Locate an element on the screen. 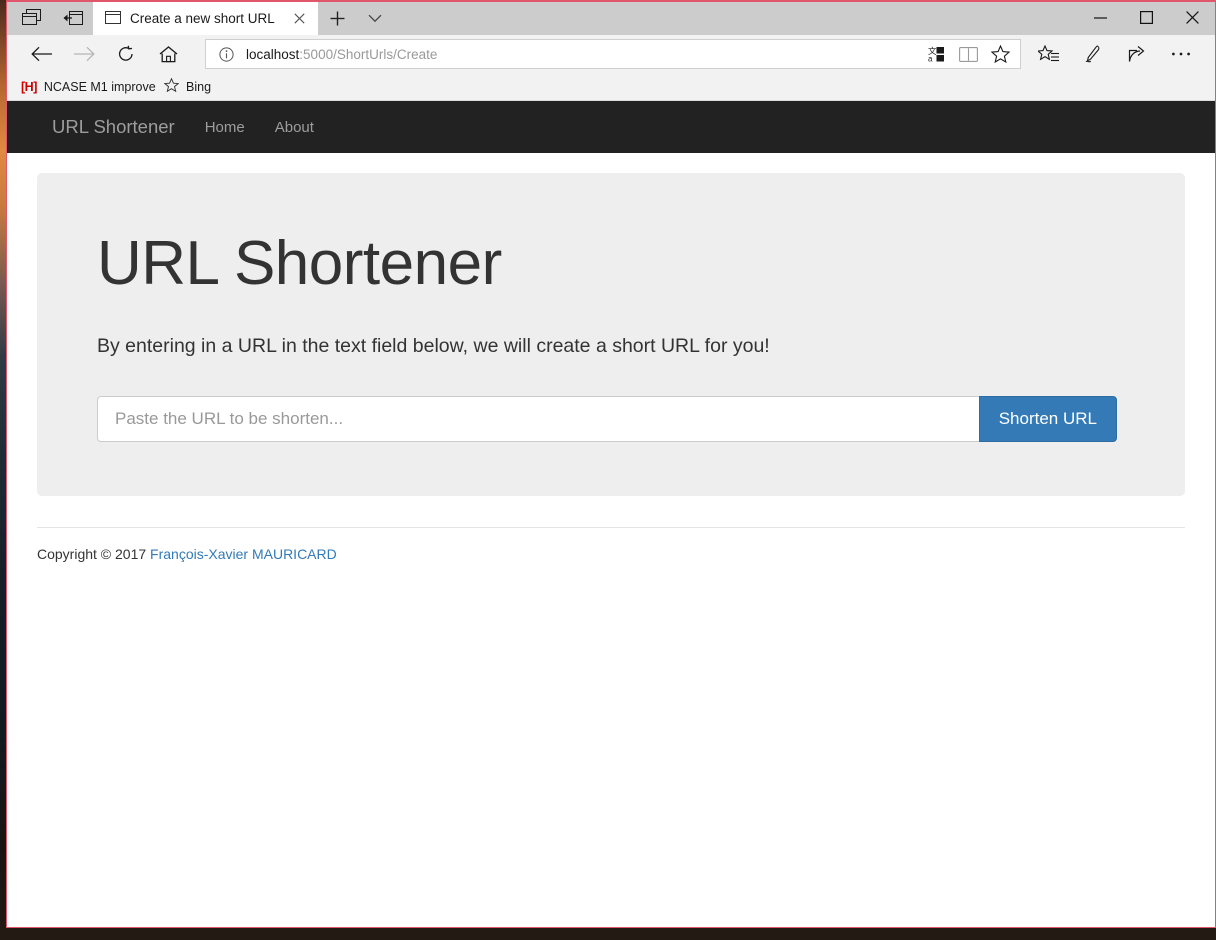 This screenshot has height=940, width=1216. tab-close-icon is located at coordinates (300, 19).